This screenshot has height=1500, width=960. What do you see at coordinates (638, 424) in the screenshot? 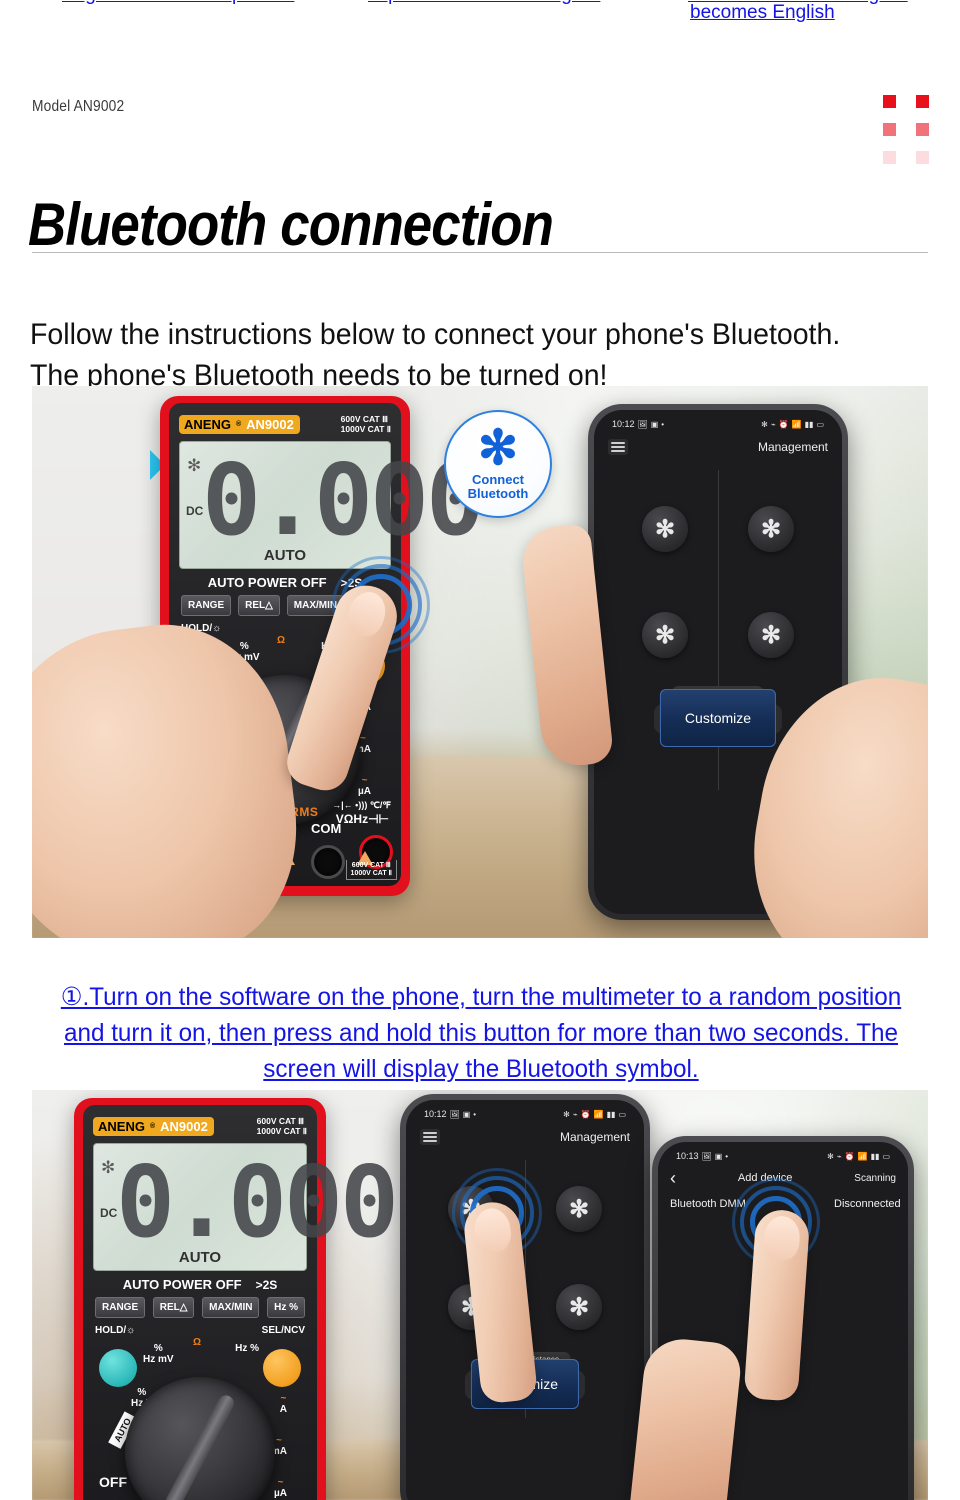
I see `status-left: 10:12 🖼 ▣ •` at bounding box center [638, 424].